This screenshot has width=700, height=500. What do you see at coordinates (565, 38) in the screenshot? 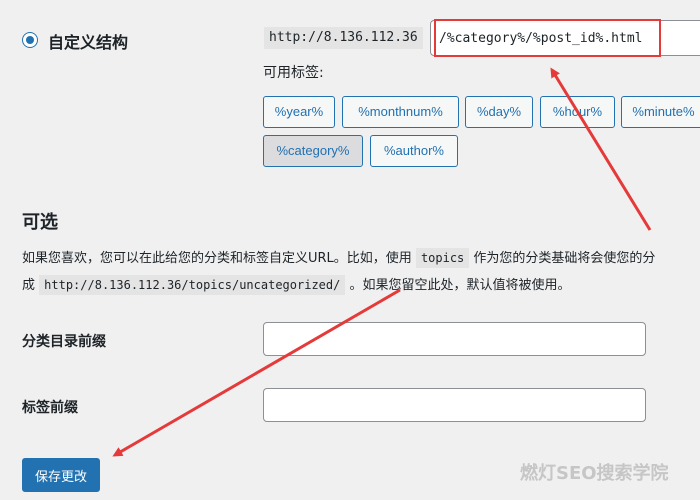
I see `custom-structure-input` at bounding box center [565, 38].